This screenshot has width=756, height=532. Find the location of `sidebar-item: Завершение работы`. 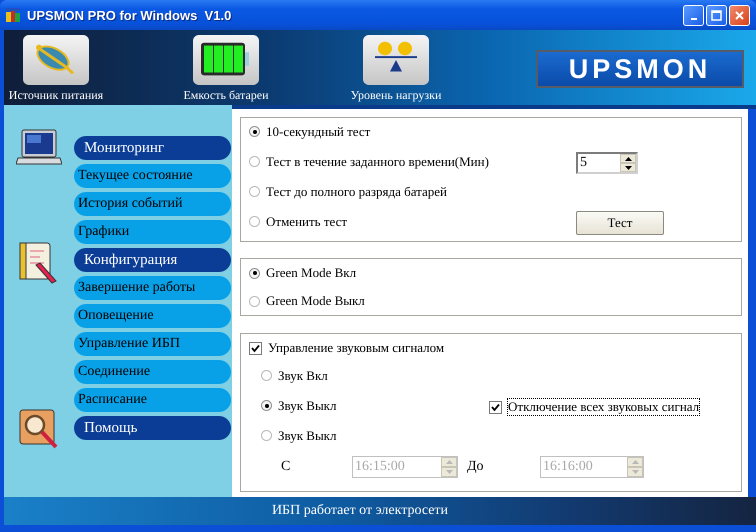

sidebar-item: Завершение работы is located at coordinates (152, 288).